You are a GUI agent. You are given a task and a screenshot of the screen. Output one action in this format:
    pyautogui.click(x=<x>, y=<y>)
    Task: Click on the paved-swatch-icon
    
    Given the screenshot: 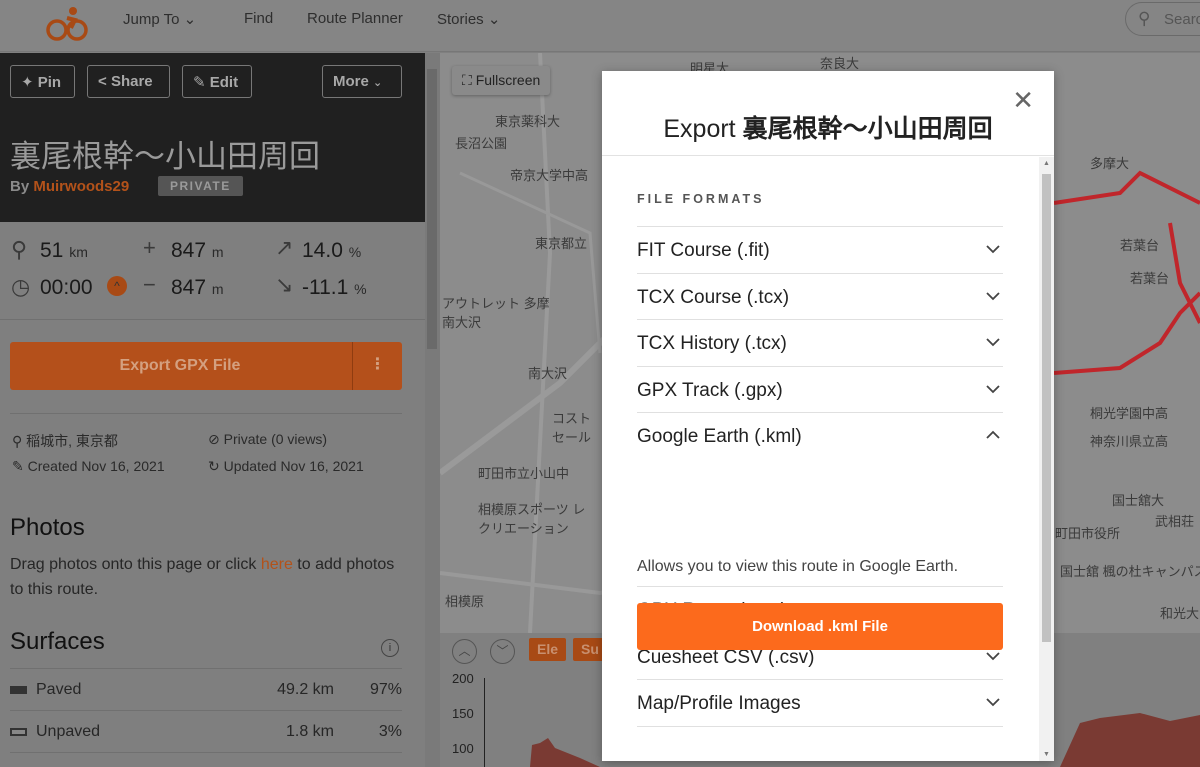 What is the action you would take?
    pyautogui.click(x=18, y=690)
    